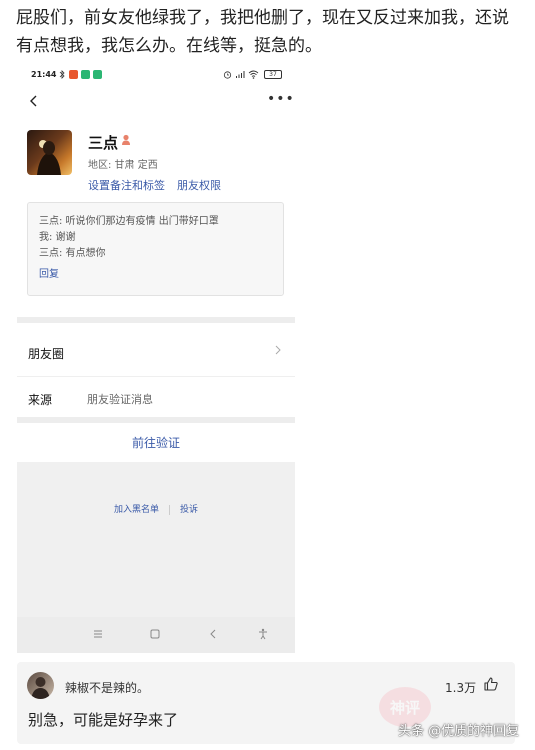 This screenshot has height=750, width=535. Describe the element at coordinates (103, 720) in the screenshot. I see `comment-text: 别急，可能是好孕来了` at that location.